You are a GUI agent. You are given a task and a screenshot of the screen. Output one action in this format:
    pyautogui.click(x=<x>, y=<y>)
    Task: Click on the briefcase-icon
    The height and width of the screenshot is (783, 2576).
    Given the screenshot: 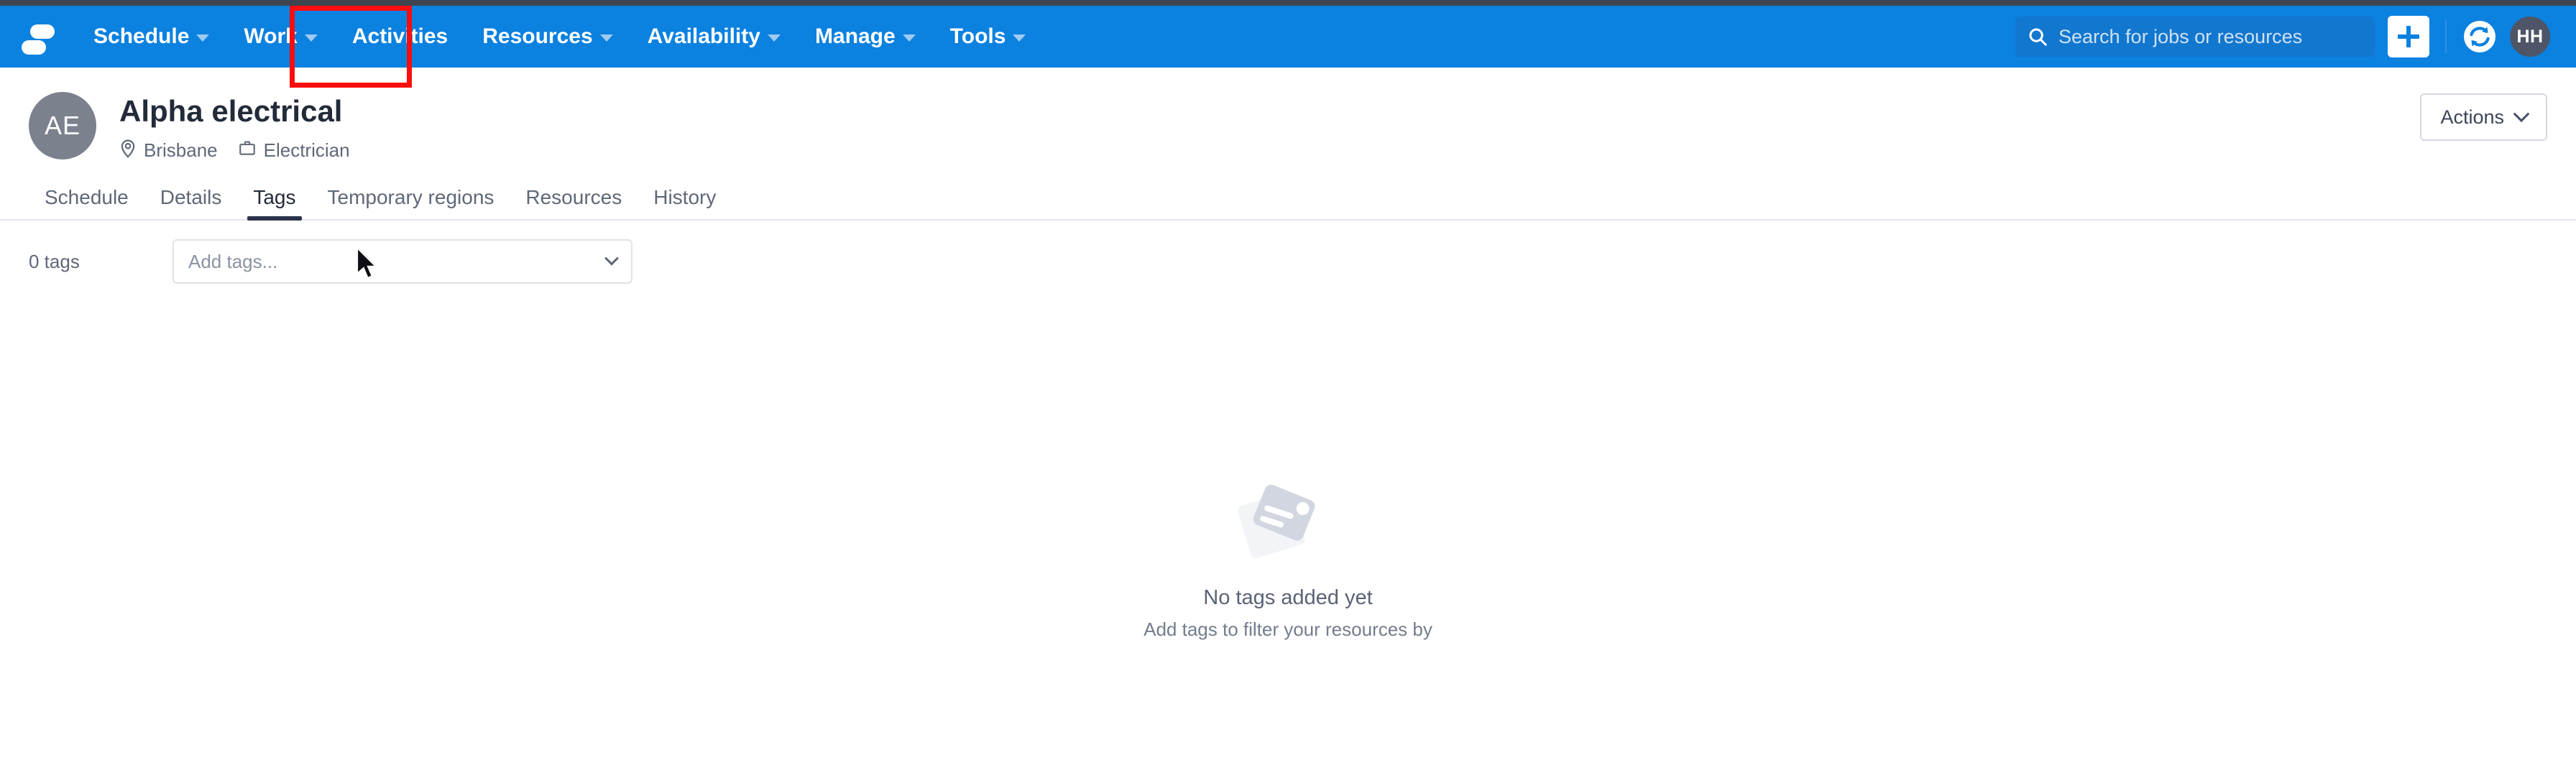 What is the action you would take?
    pyautogui.click(x=247, y=150)
    